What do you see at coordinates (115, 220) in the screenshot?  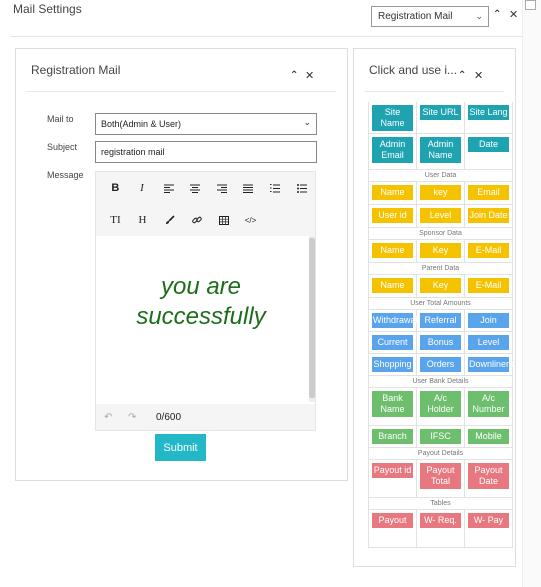 I see `text-size-button: TI` at bounding box center [115, 220].